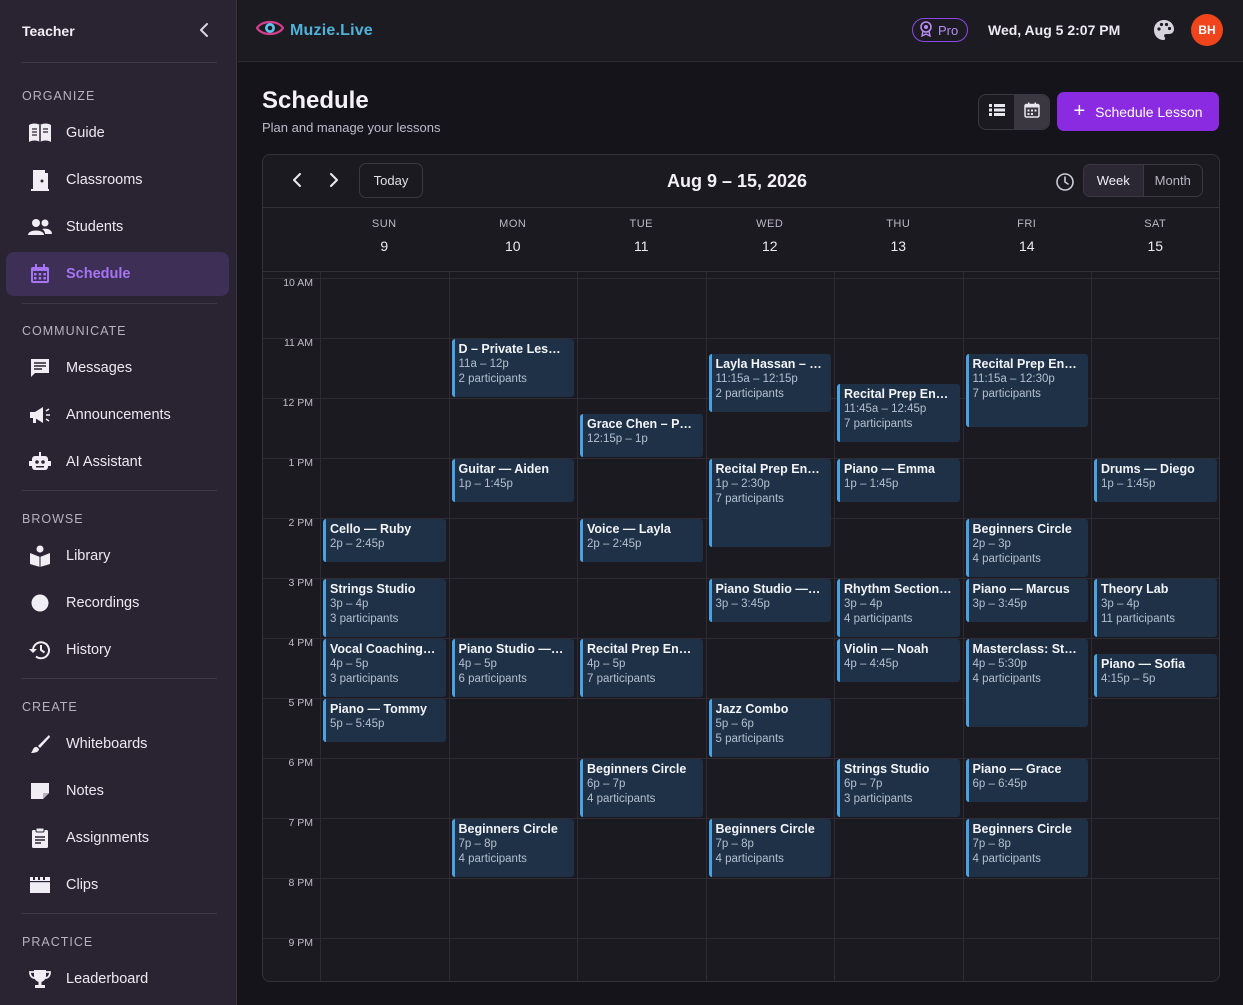 This screenshot has height=1005, width=1243. I want to click on sidebar-item-library: Library, so click(117, 556).